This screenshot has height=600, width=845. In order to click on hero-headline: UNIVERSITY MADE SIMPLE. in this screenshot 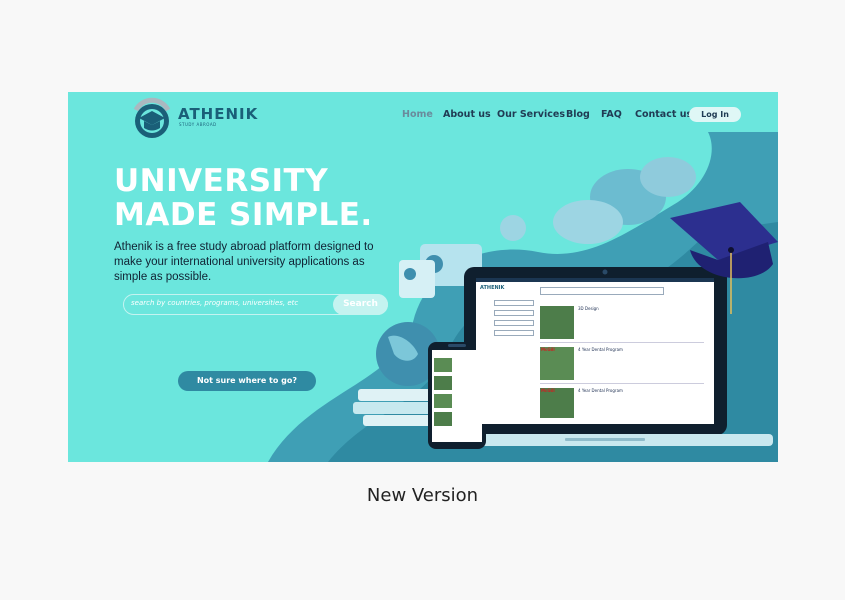, I will do `click(243, 198)`.